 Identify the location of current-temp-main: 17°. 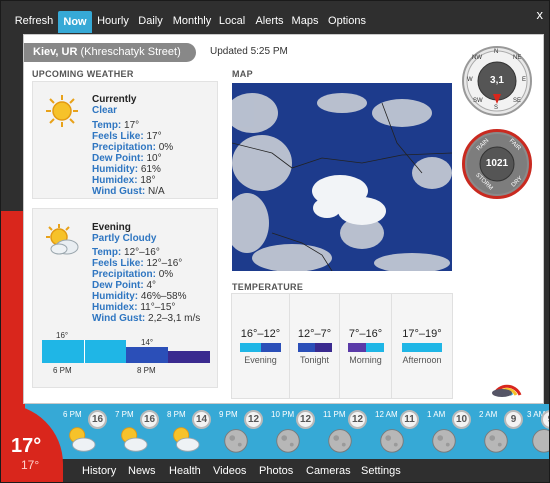
(26, 446).